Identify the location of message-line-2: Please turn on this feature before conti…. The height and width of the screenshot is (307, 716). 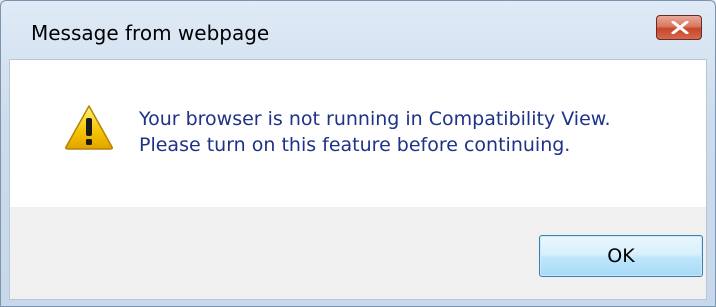
(355, 145).